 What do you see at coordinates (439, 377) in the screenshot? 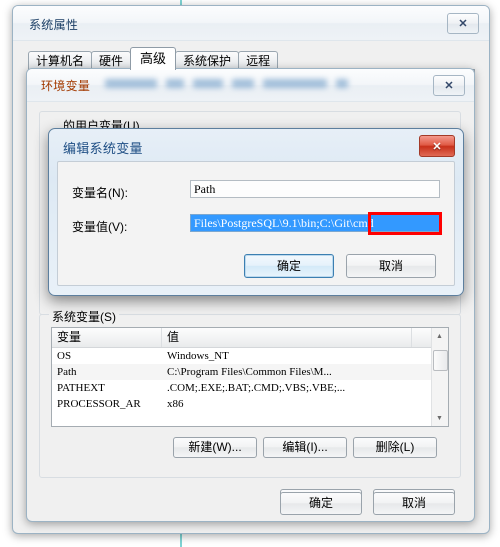
I see `listview-scrollbar: ▲ ▼` at bounding box center [439, 377].